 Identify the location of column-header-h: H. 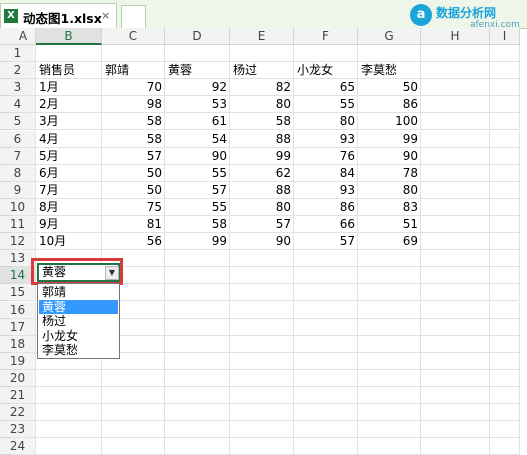
(455, 36).